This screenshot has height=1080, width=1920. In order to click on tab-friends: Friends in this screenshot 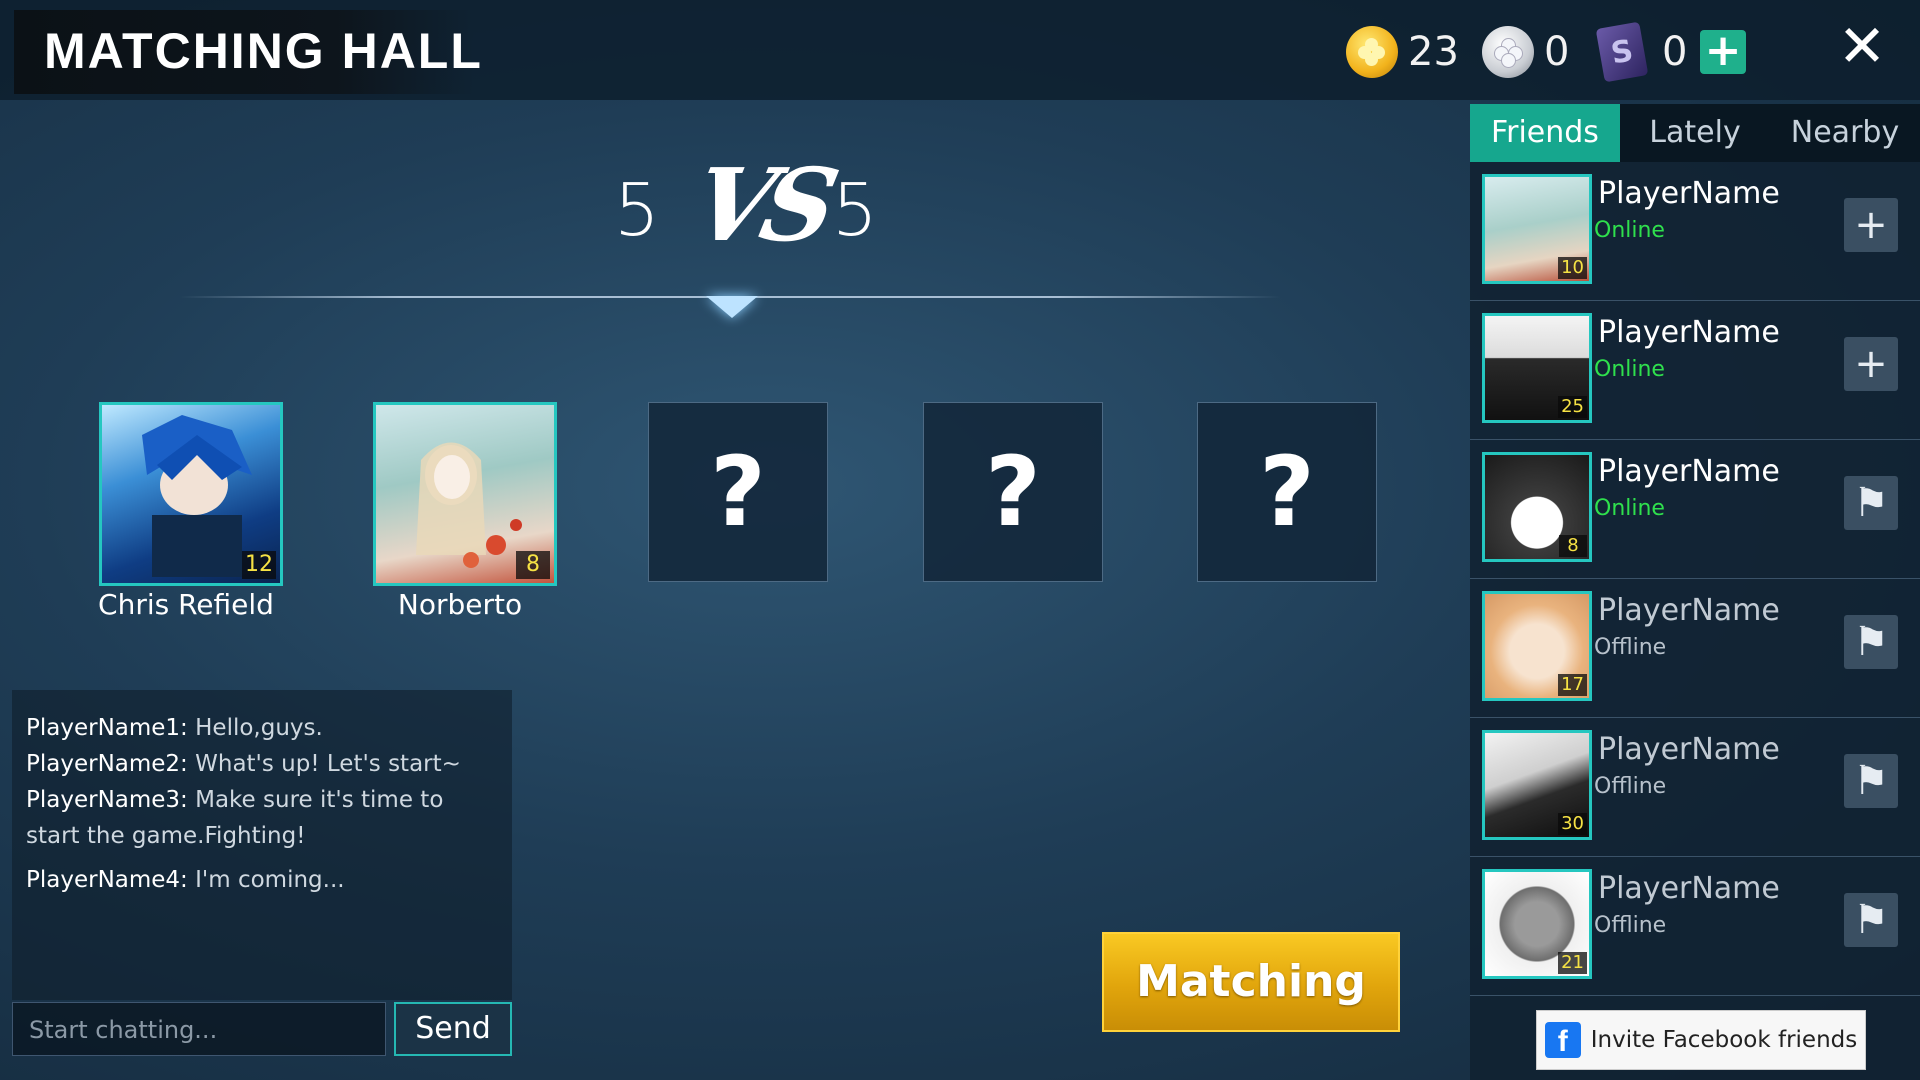, I will do `click(1545, 133)`.